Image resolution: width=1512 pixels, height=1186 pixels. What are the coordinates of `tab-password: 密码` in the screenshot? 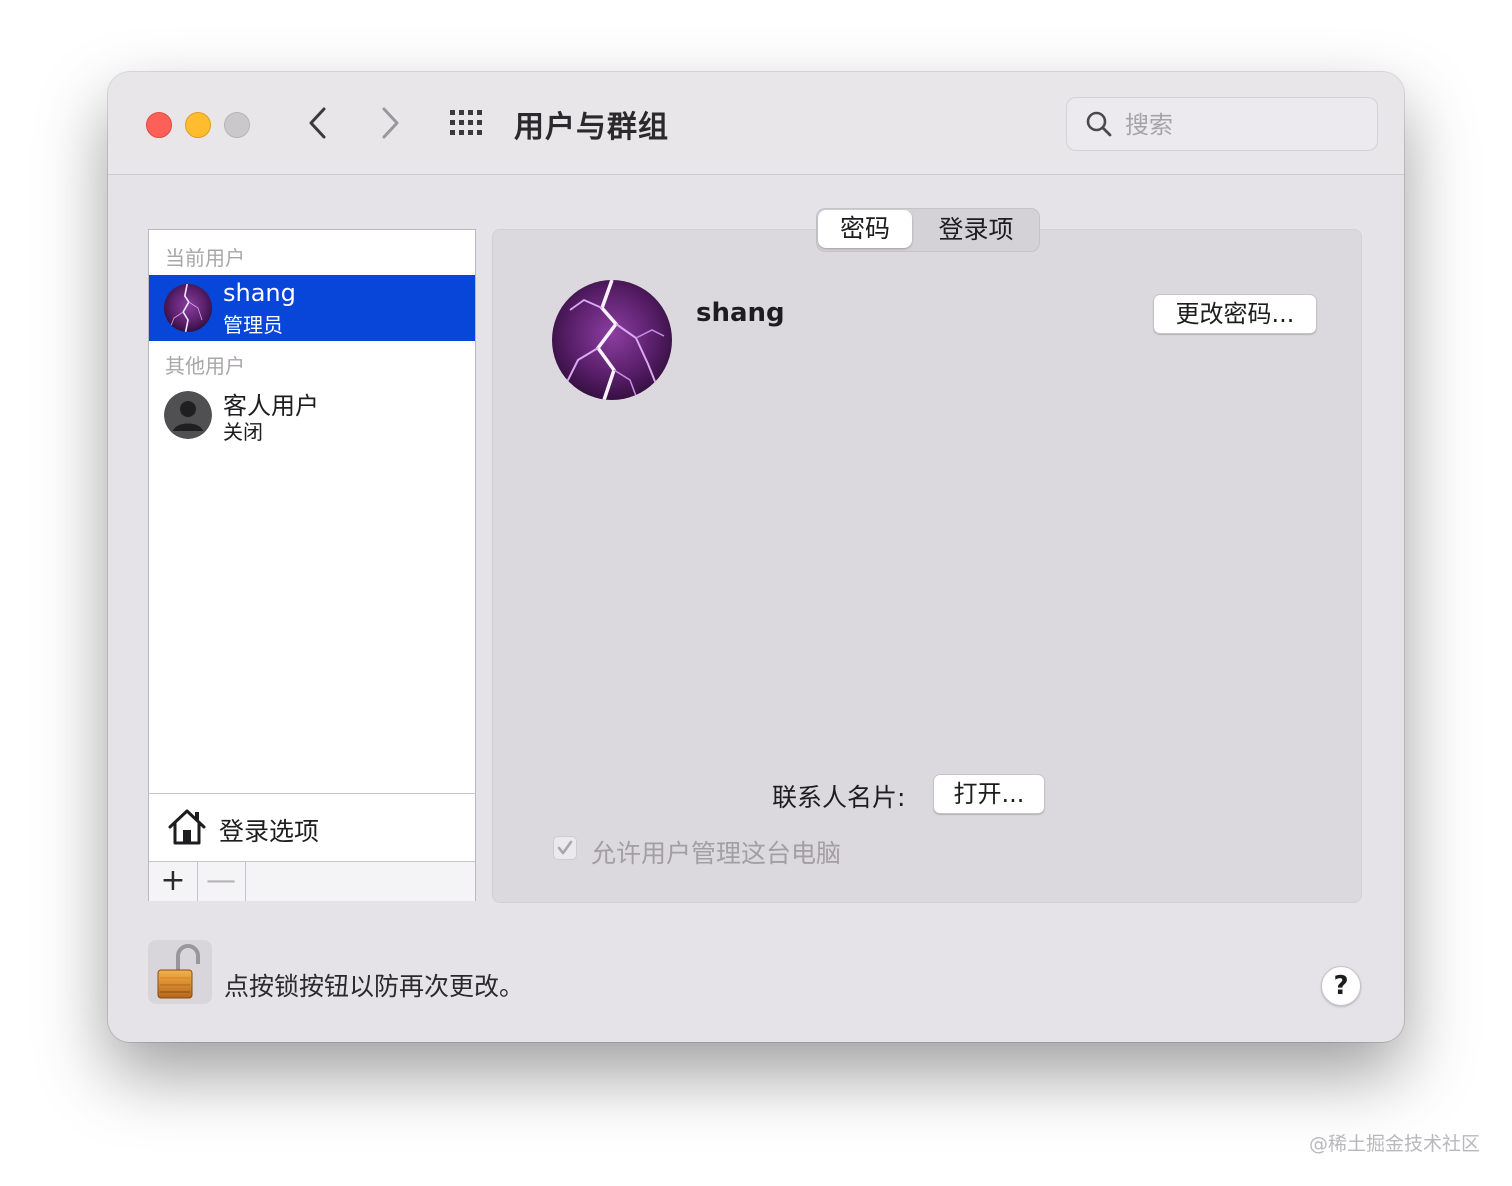 It's located at (865, 229).